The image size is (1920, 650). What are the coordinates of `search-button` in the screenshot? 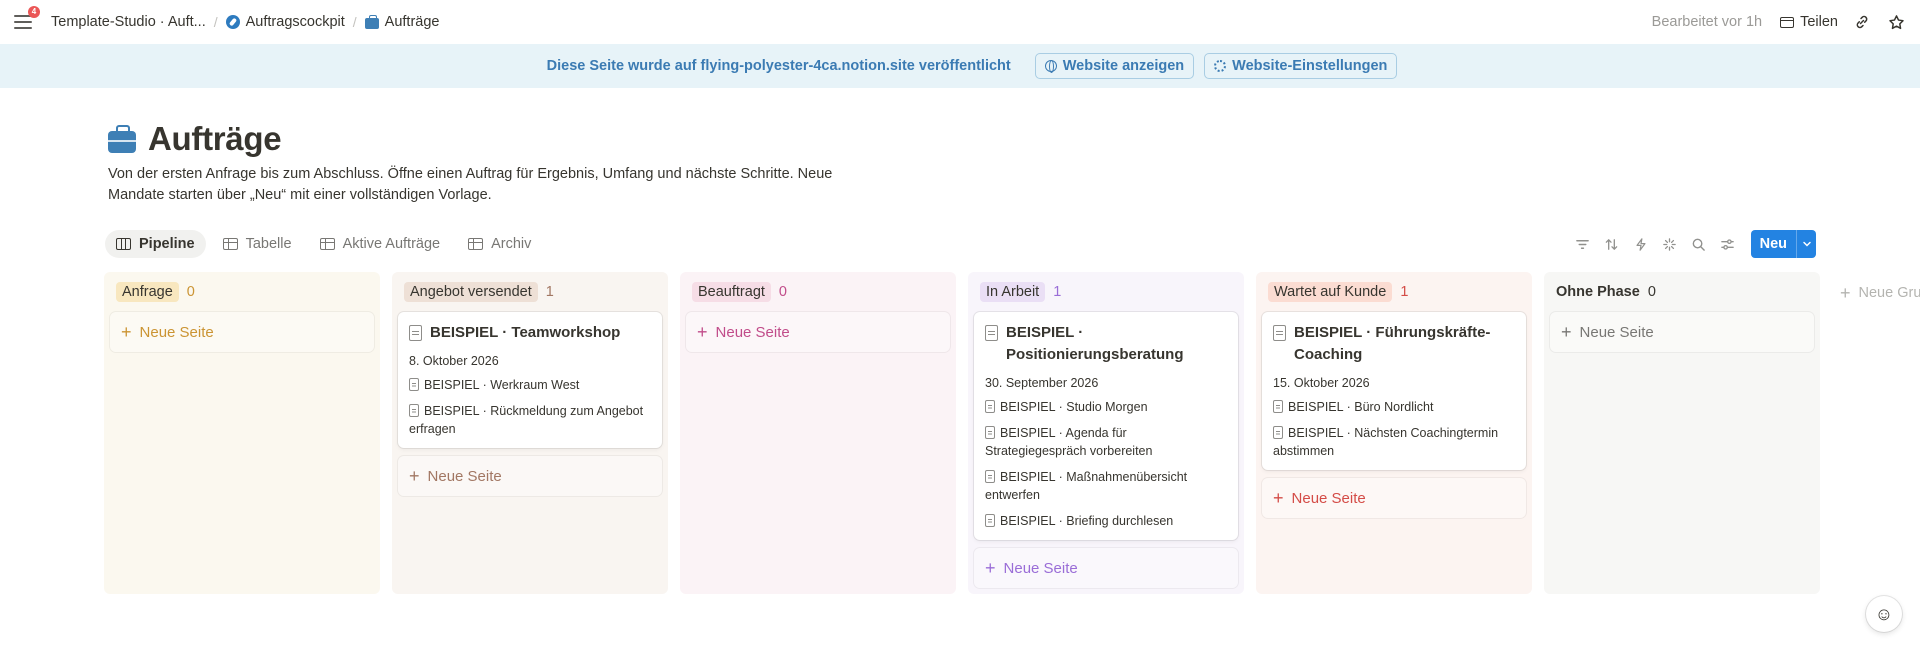 It's located at (1699, 244).